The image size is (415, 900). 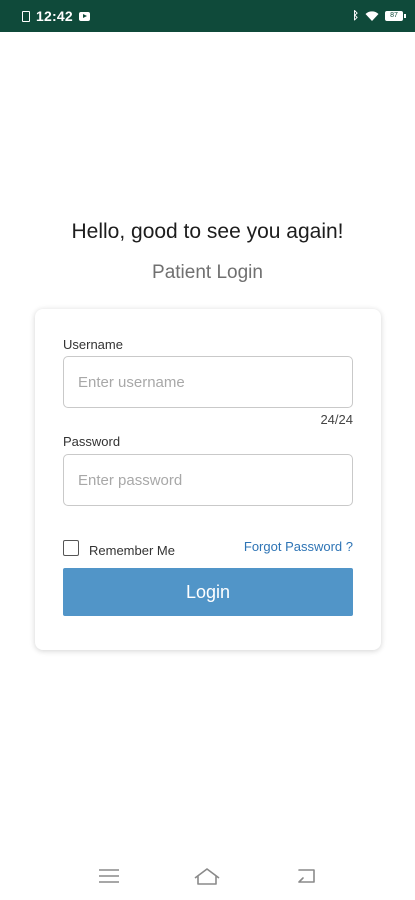 What do you see at coordinates (92, 441) in the screenshot?
I see `password-label: Password` at bounding box center [92, 441].